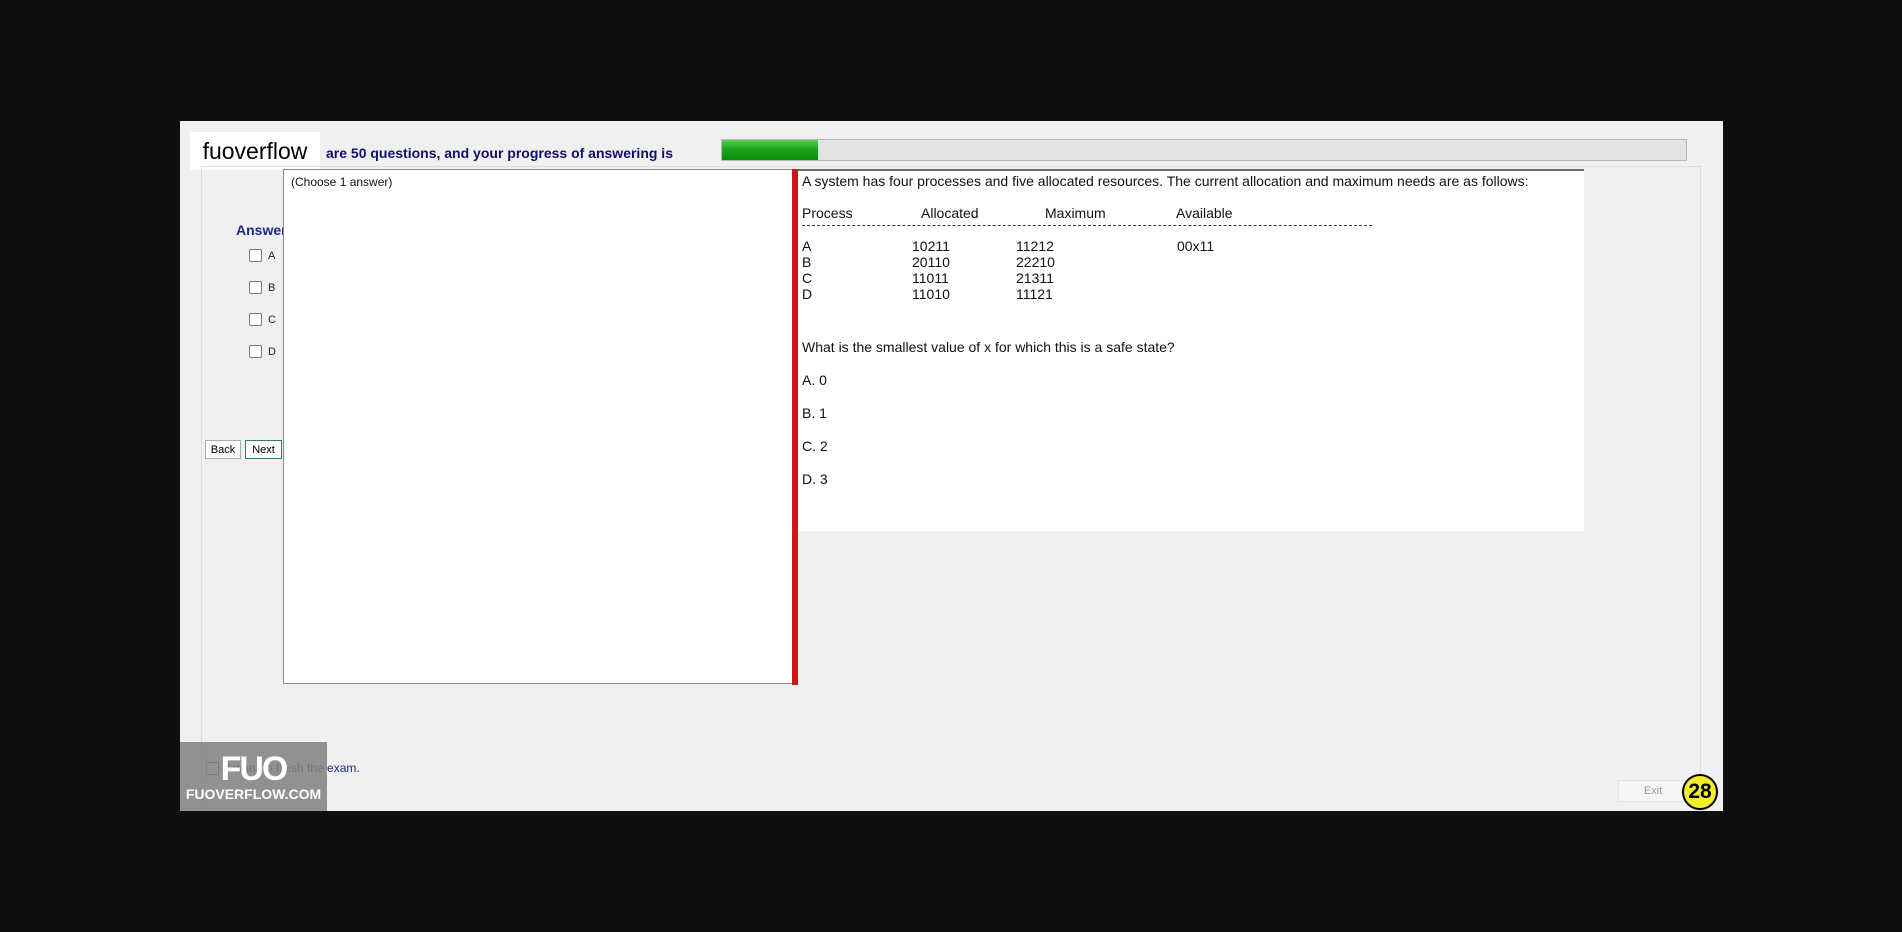 Image resolution: width=1902 pixels, height=932 pixels. I want to click on brand-logo: fuoverflow, so click(255, 151).